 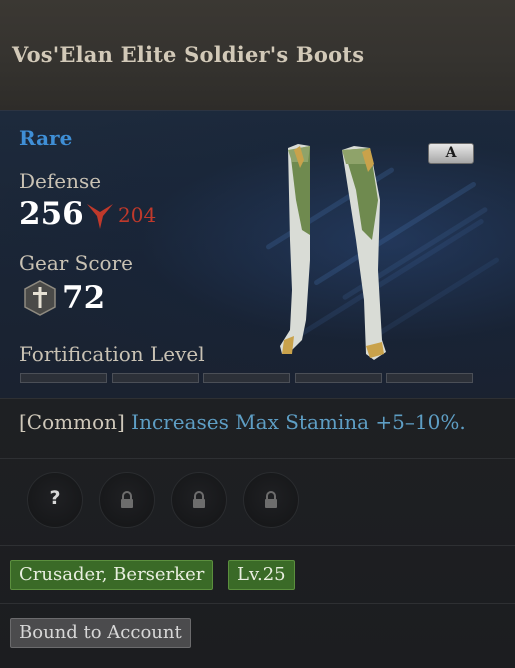 What do you see at coordinates (100, 216) in the screenshot?
I see `down-arrow-icon` at bounding box center [100, 216].